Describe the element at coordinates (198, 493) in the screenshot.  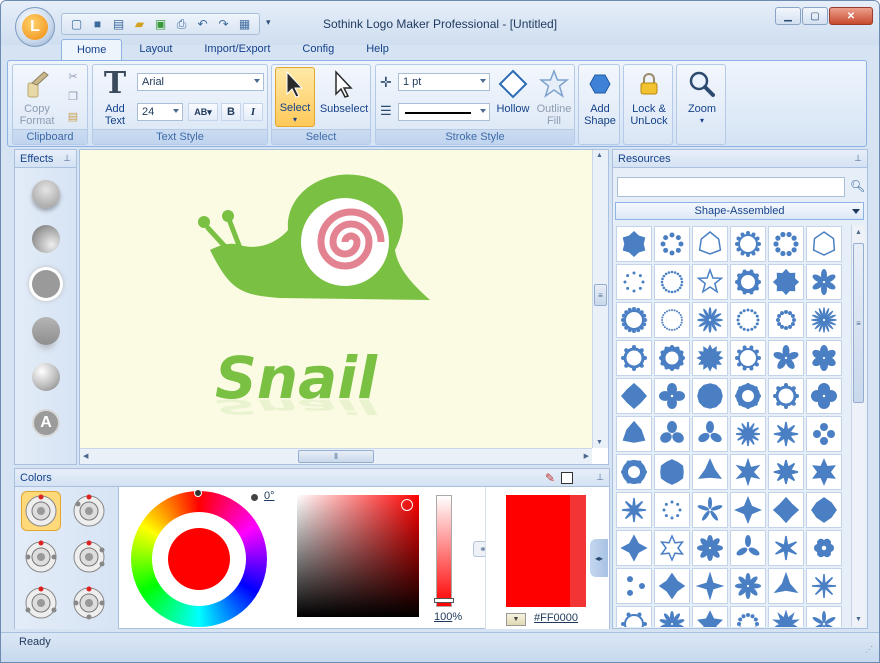
I see `hue-handle` at that location.